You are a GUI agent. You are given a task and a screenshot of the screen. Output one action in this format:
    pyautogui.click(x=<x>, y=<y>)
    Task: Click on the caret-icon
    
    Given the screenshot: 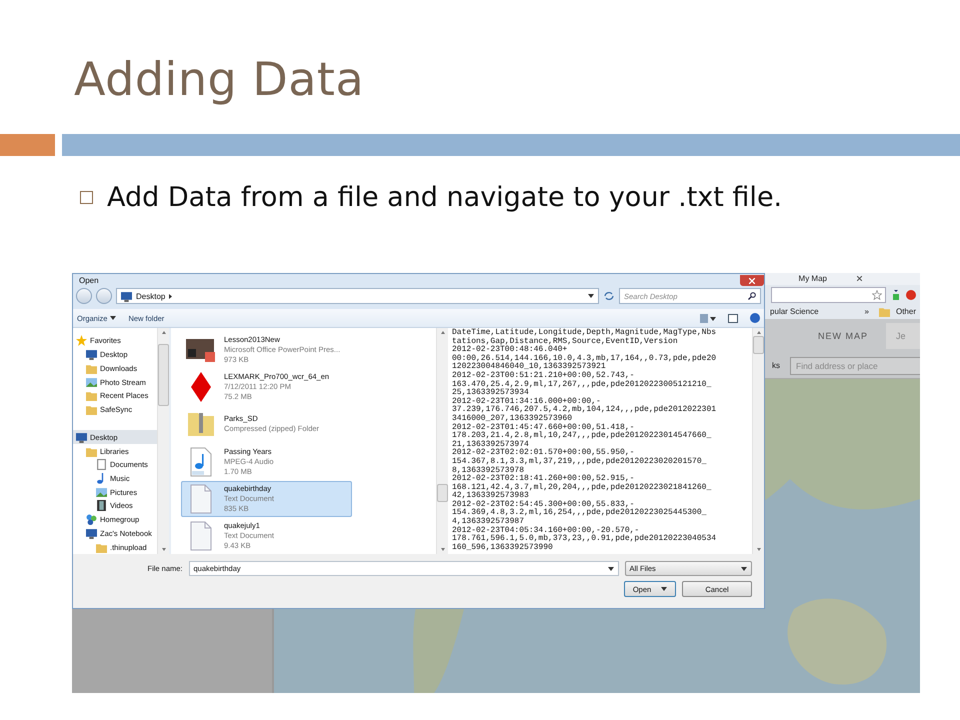 What is the action you would take?
    pyautogui.click(x=591, y=296)
    